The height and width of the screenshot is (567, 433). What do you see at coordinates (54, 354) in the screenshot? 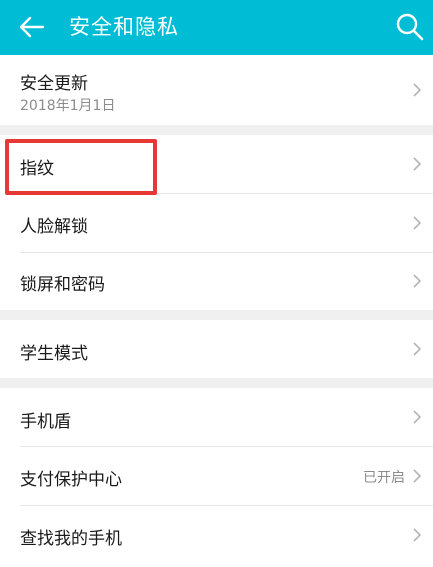
I see `item-label: 学生模式` at bounding box center [54, 354].